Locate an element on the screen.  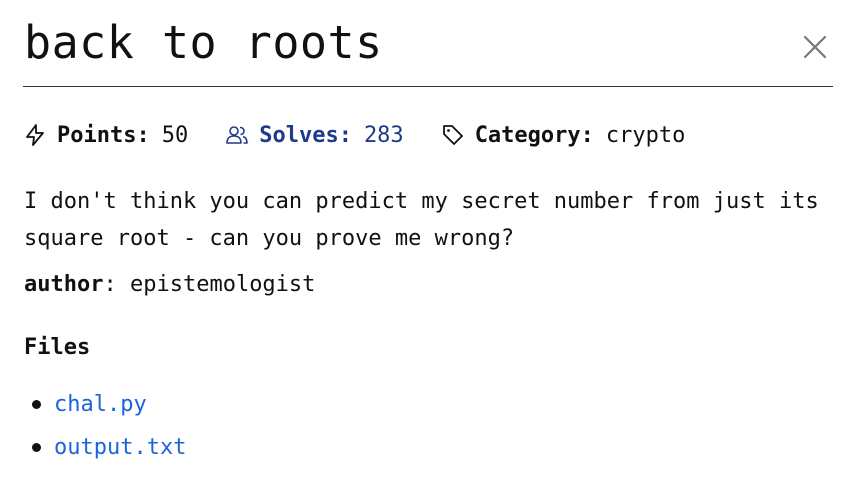
points-stat: Points: 50 is located at coordinates (105, 135).